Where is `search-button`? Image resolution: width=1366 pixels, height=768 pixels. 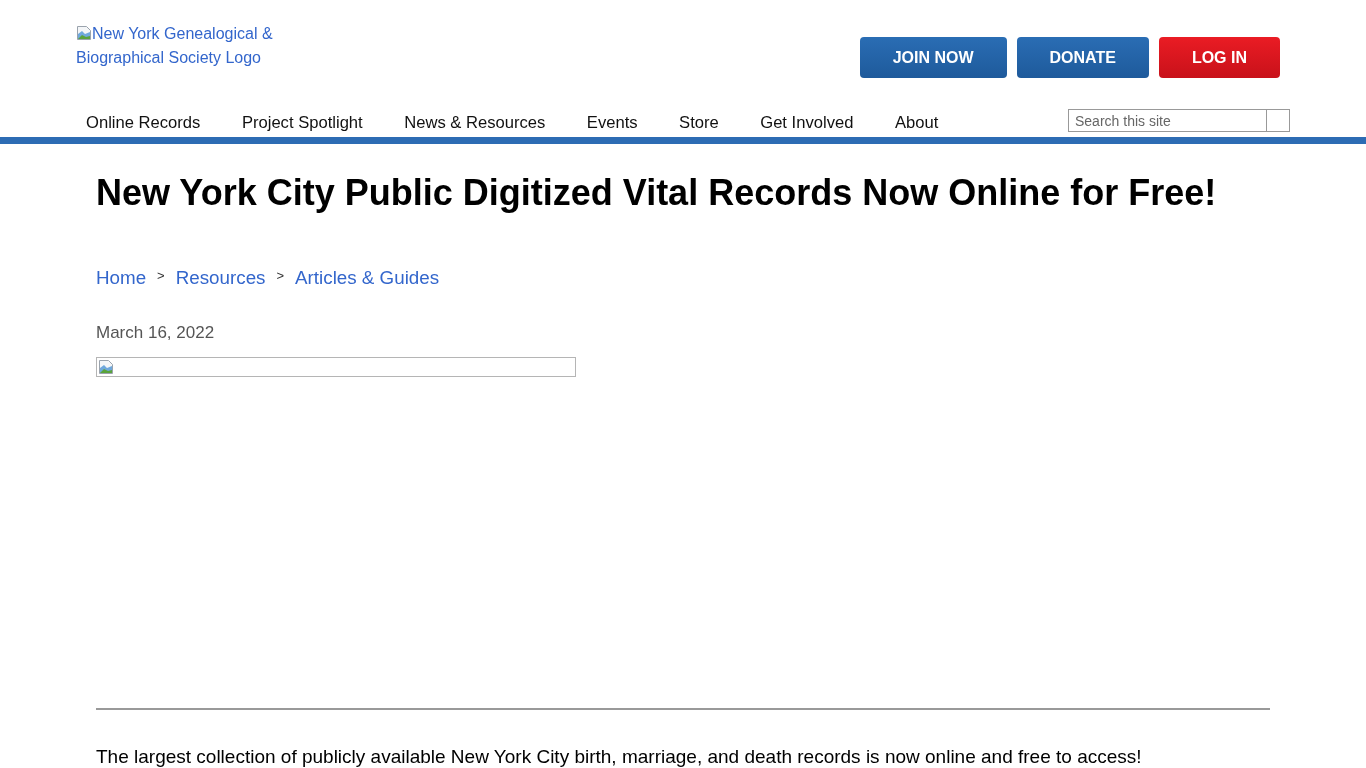 search-button is located at coordinates (1278, 120).